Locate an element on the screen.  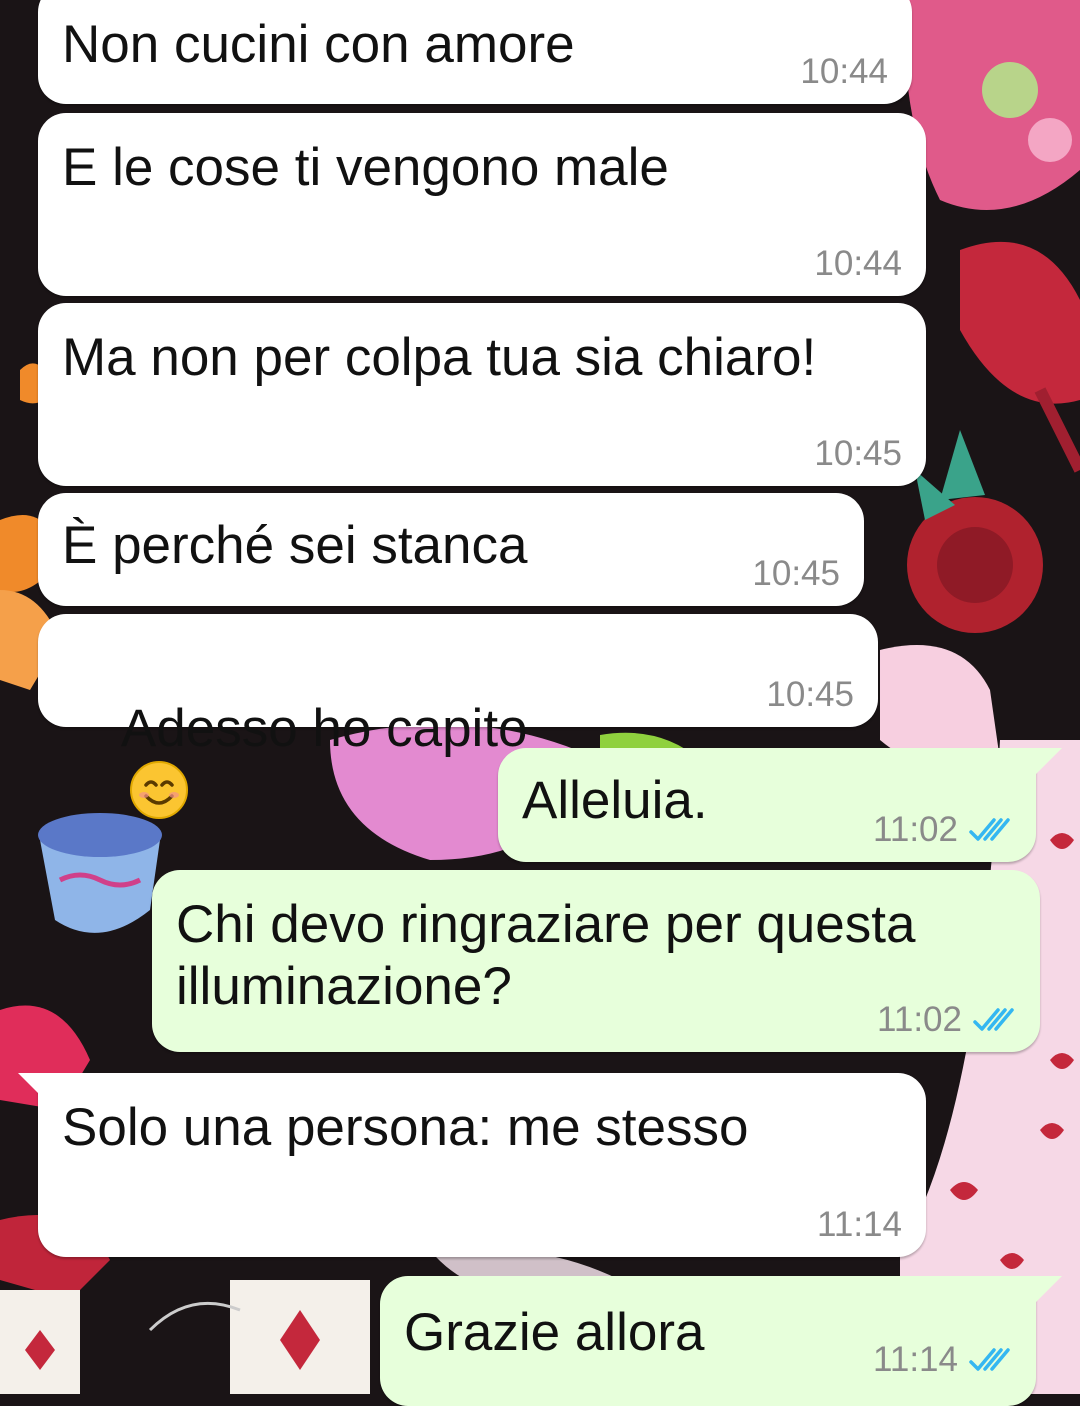
message-bubble-incoming: E le cose ti vengono male 10:44 is located at coordinates (482, 204).